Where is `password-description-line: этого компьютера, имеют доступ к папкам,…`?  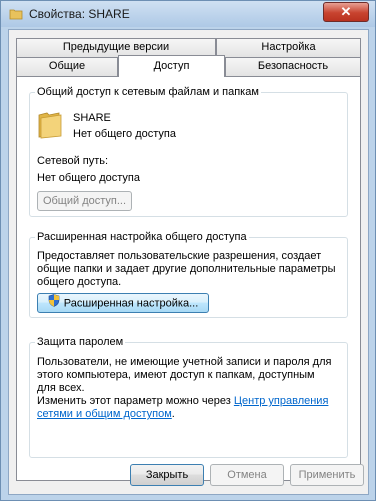 password-description-line: этого компьютера, имеют доступ к папкам,… is located at coordinates (176, 375).